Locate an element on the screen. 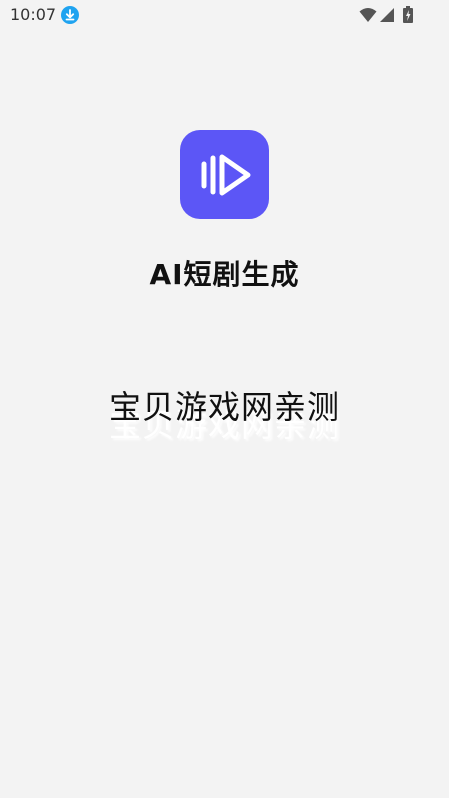 The height and width of the screenshot is (798, 449). battery-icon is located at coordinates (408, 14).